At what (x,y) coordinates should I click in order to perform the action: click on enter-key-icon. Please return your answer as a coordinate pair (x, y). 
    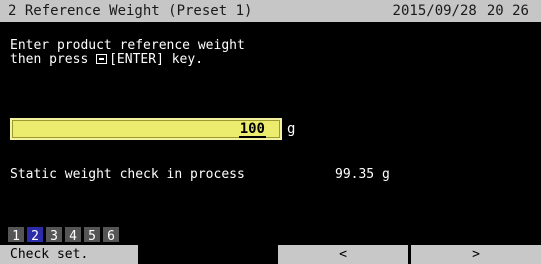
    Looking at the image, I should click on (102, 59).